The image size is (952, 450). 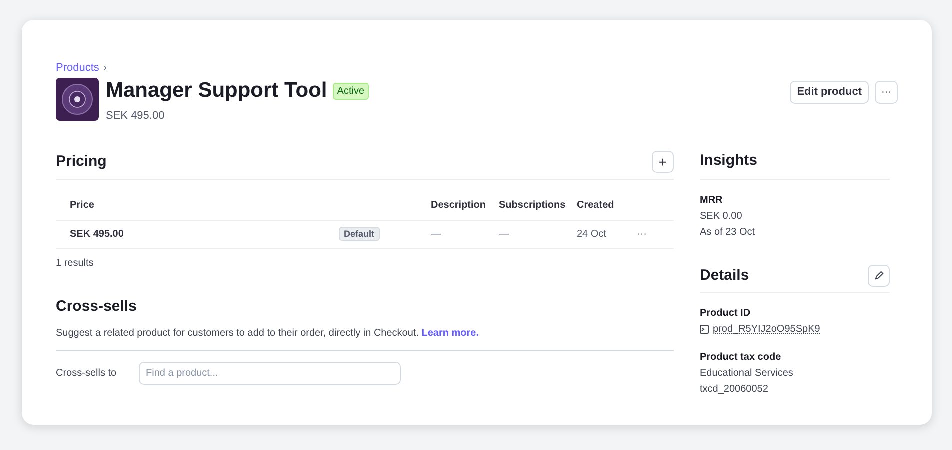 What do you see at coordinates (722, 217) in the screenshot?
I see `metric-value: SEK 0.00` at bounding box center [722, 217].